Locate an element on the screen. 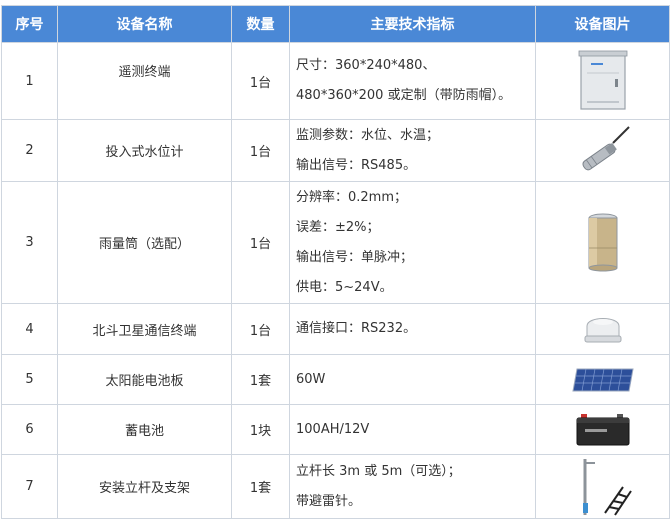 The height and width of the screenshot is (530, 670). cell-serial-no: 6 is located at coordinates (29, 429).